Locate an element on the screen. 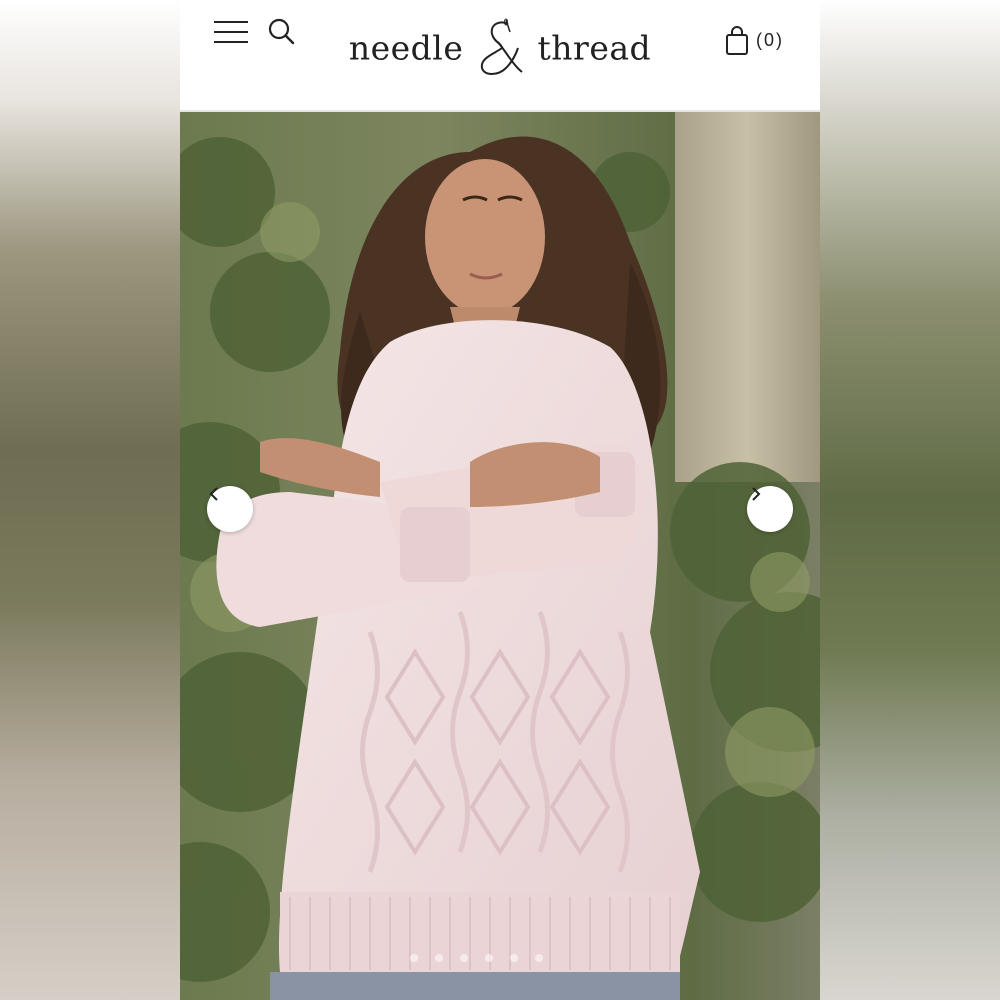 This screenshot has width=1000, height=1000. logo-word-right: thread is located at coordinates (594, 48).